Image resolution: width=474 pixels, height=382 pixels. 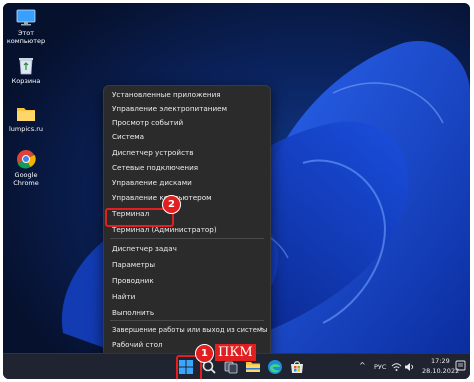 What do you see at coordinates (396, 367) in the screenshot?
I see `wifi-icon` at bounding box center [396, 367].